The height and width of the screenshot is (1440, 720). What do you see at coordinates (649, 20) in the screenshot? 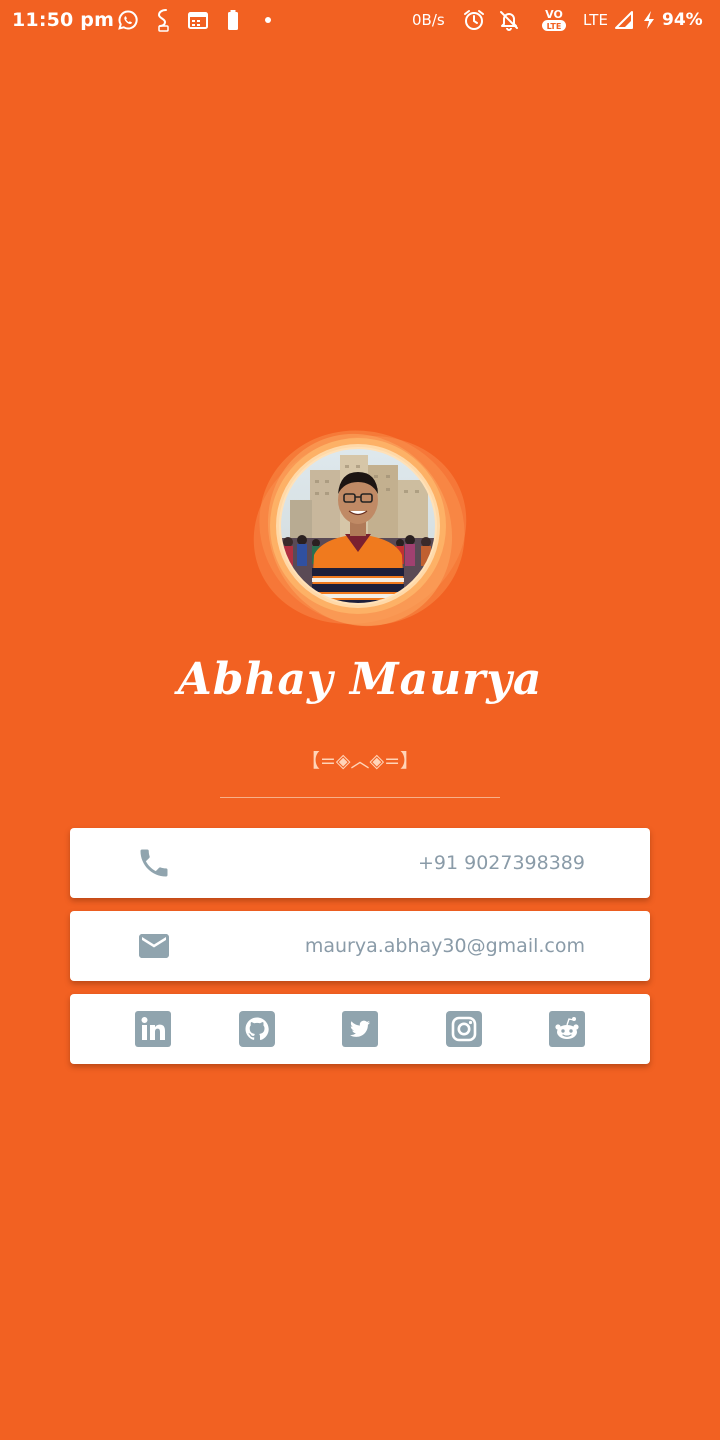
I see `charging-icon` at bounding box center [649, 20].